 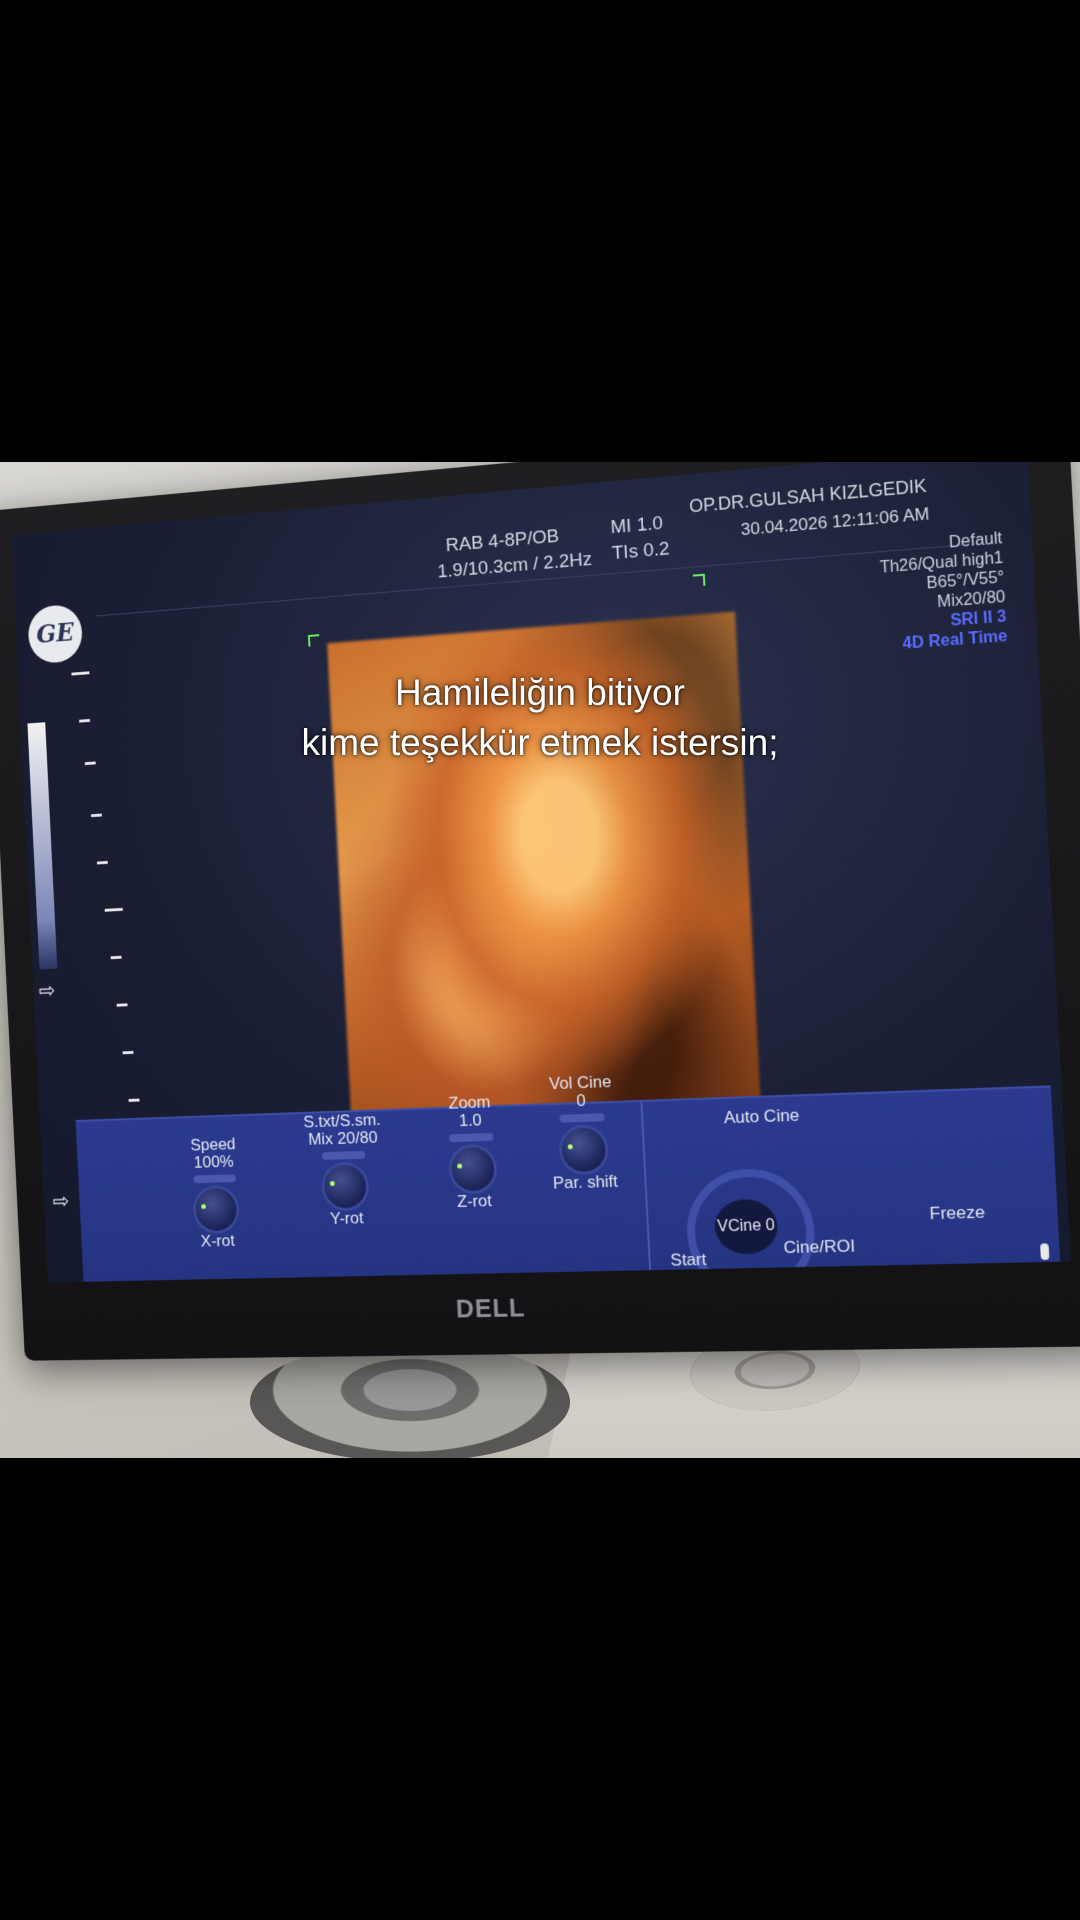 What do you see at coordinates (583, 1149) in the screenshot?
I see `par-shift-knob` at bounding box center [583, 1149].